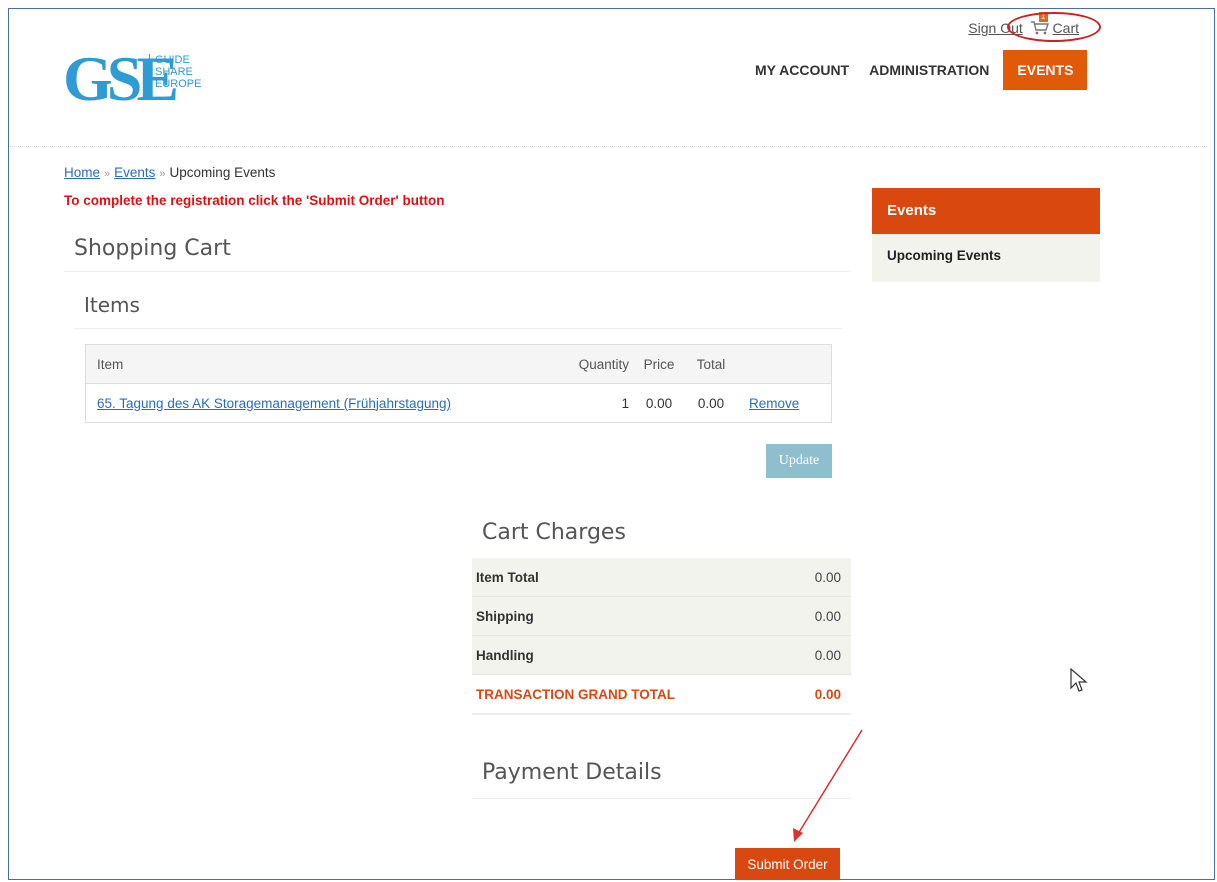  Describe the element at coordinates (1079, 680) in the screenshot. I see `mouse-pointer-icon` at that location.